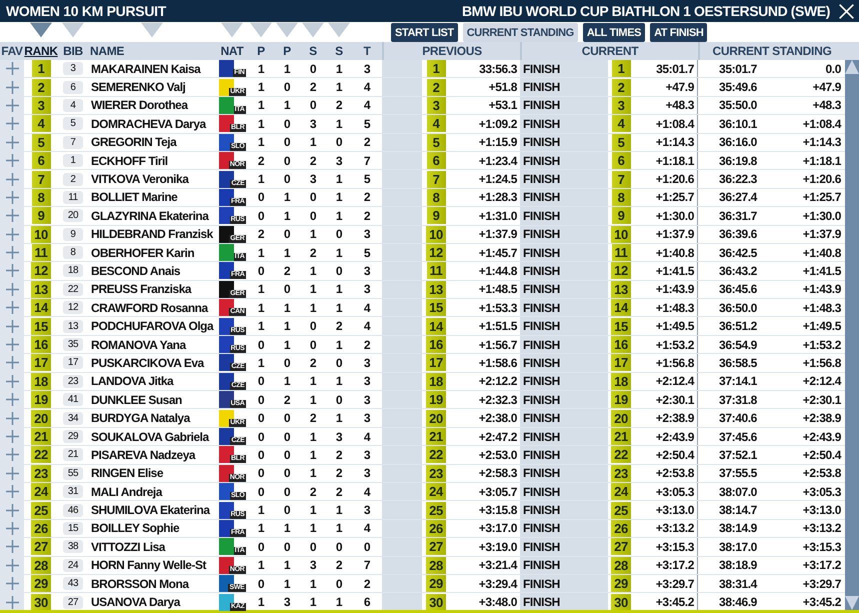 The image size is (859, 613). I want to click on column-header: BIB, so click(73, 51).